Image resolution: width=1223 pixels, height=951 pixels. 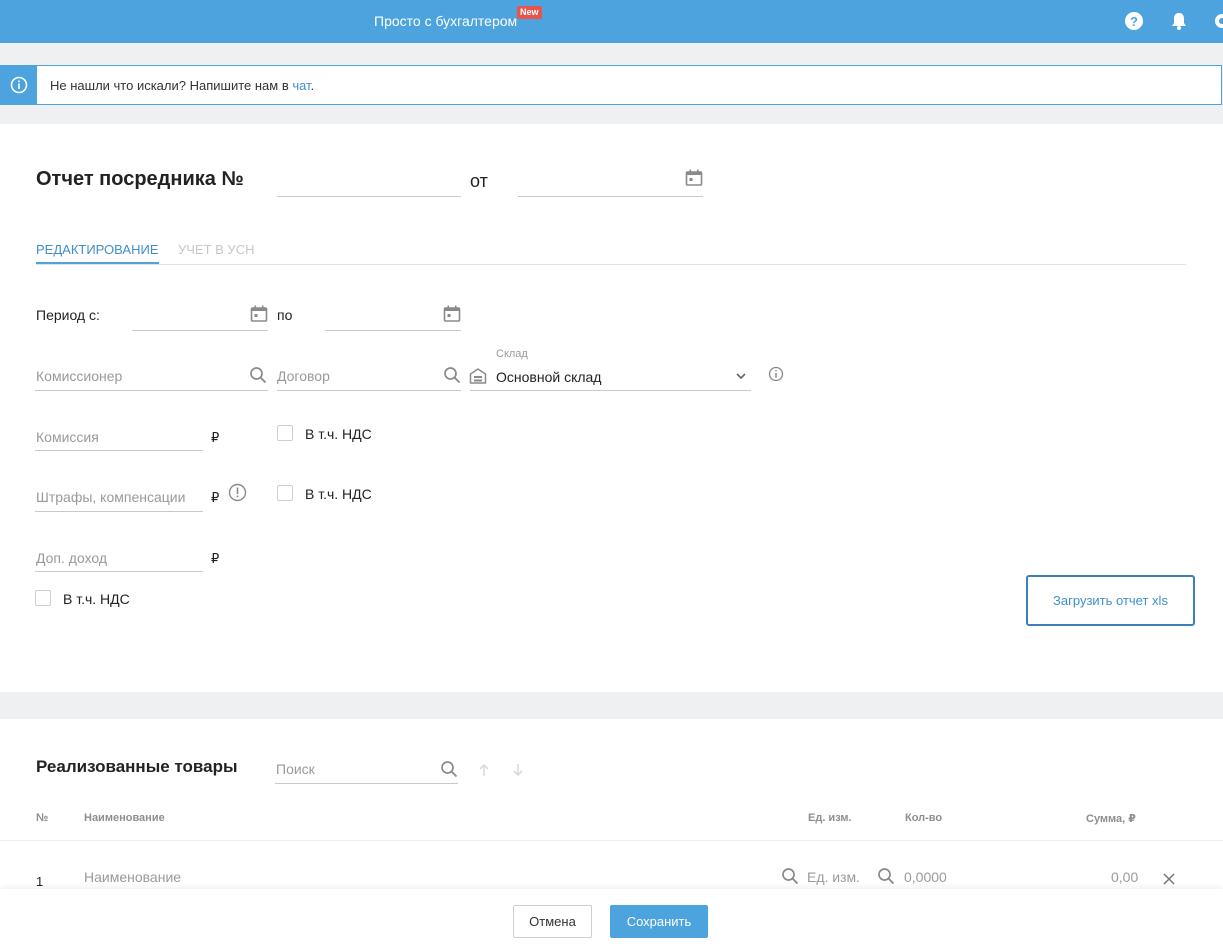 I want to click on row-number: 1, so click(x=40, y=881).